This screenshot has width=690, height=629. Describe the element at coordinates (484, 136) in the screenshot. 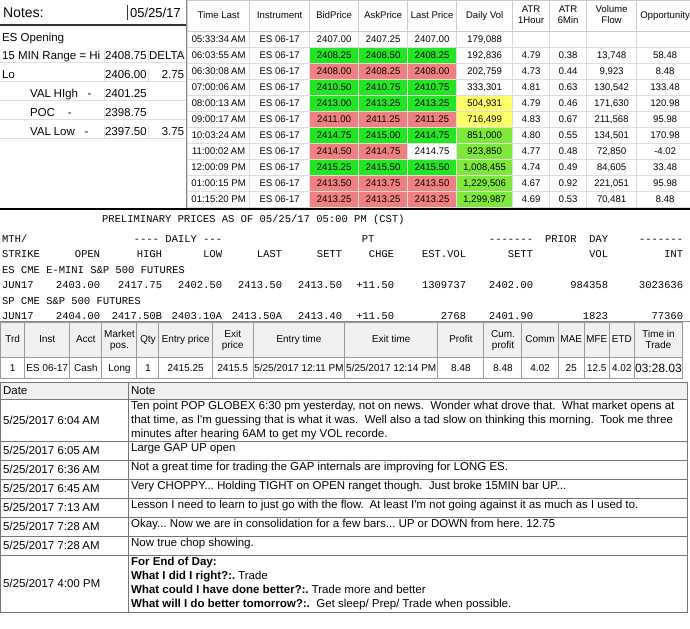

I see `price-cell: 851,000` at that location.